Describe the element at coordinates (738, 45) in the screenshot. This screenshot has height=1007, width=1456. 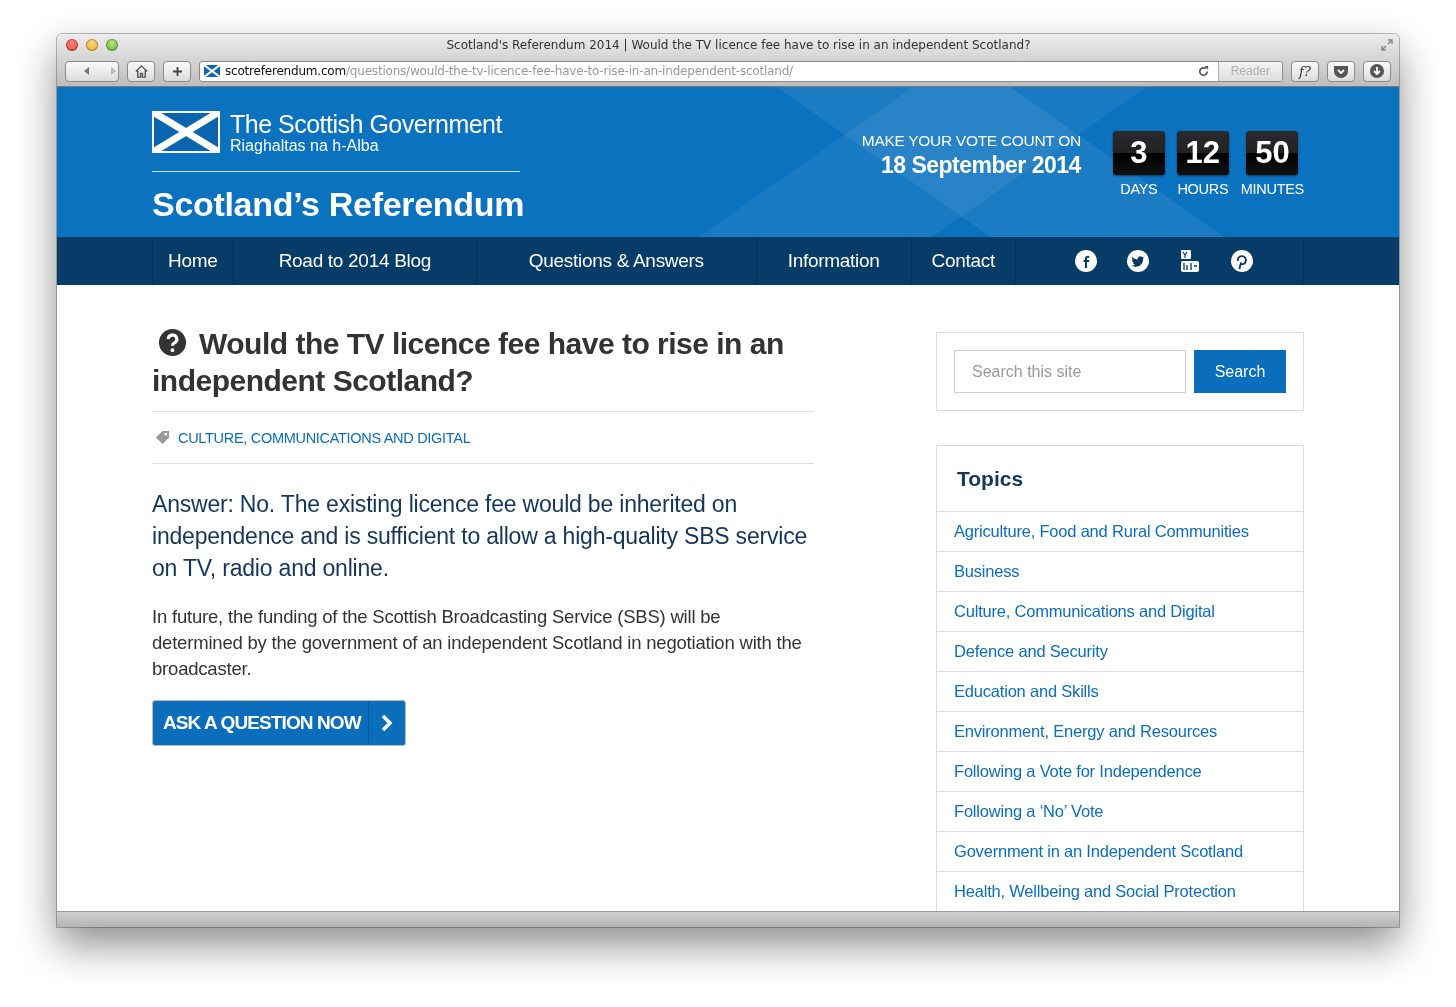
I see `window-title: Scotland's Referendum 2014 | Would the TV licence fee have to rise in an independent Scotland?` at that location.